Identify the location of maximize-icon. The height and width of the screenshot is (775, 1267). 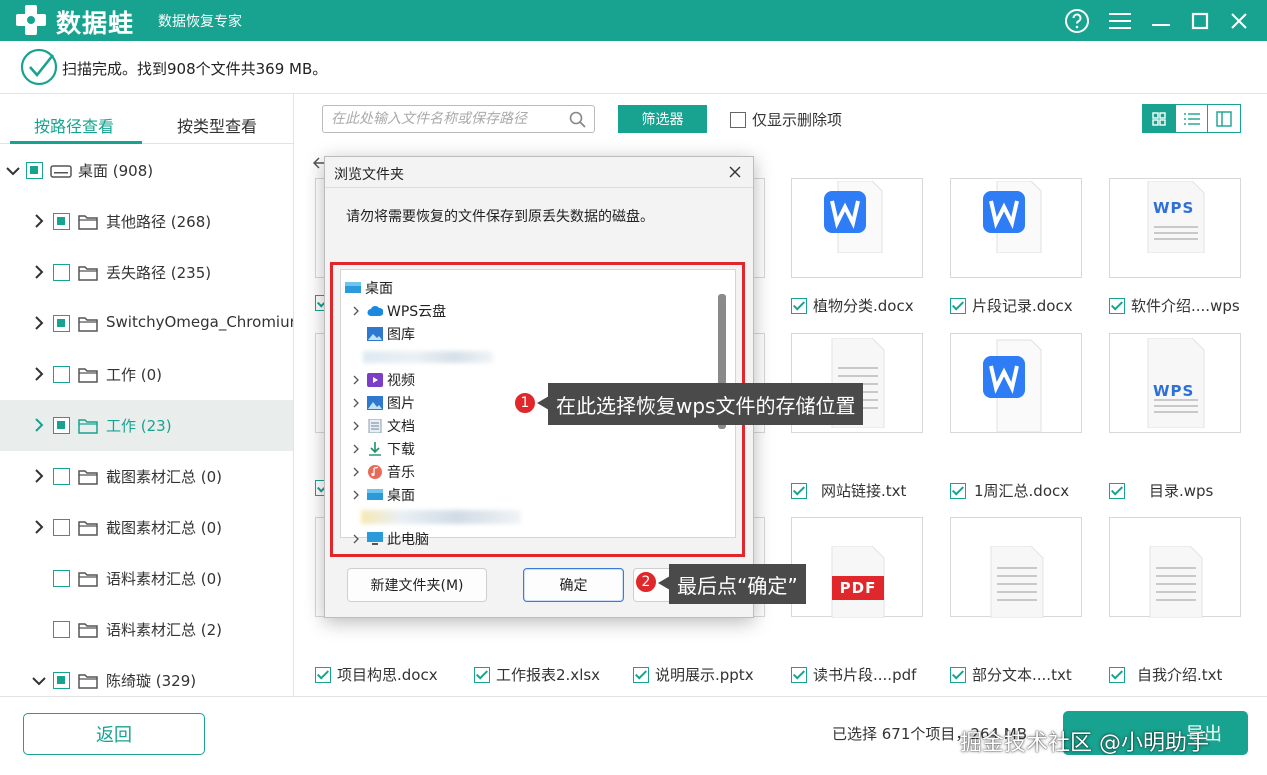
(1200, 21).